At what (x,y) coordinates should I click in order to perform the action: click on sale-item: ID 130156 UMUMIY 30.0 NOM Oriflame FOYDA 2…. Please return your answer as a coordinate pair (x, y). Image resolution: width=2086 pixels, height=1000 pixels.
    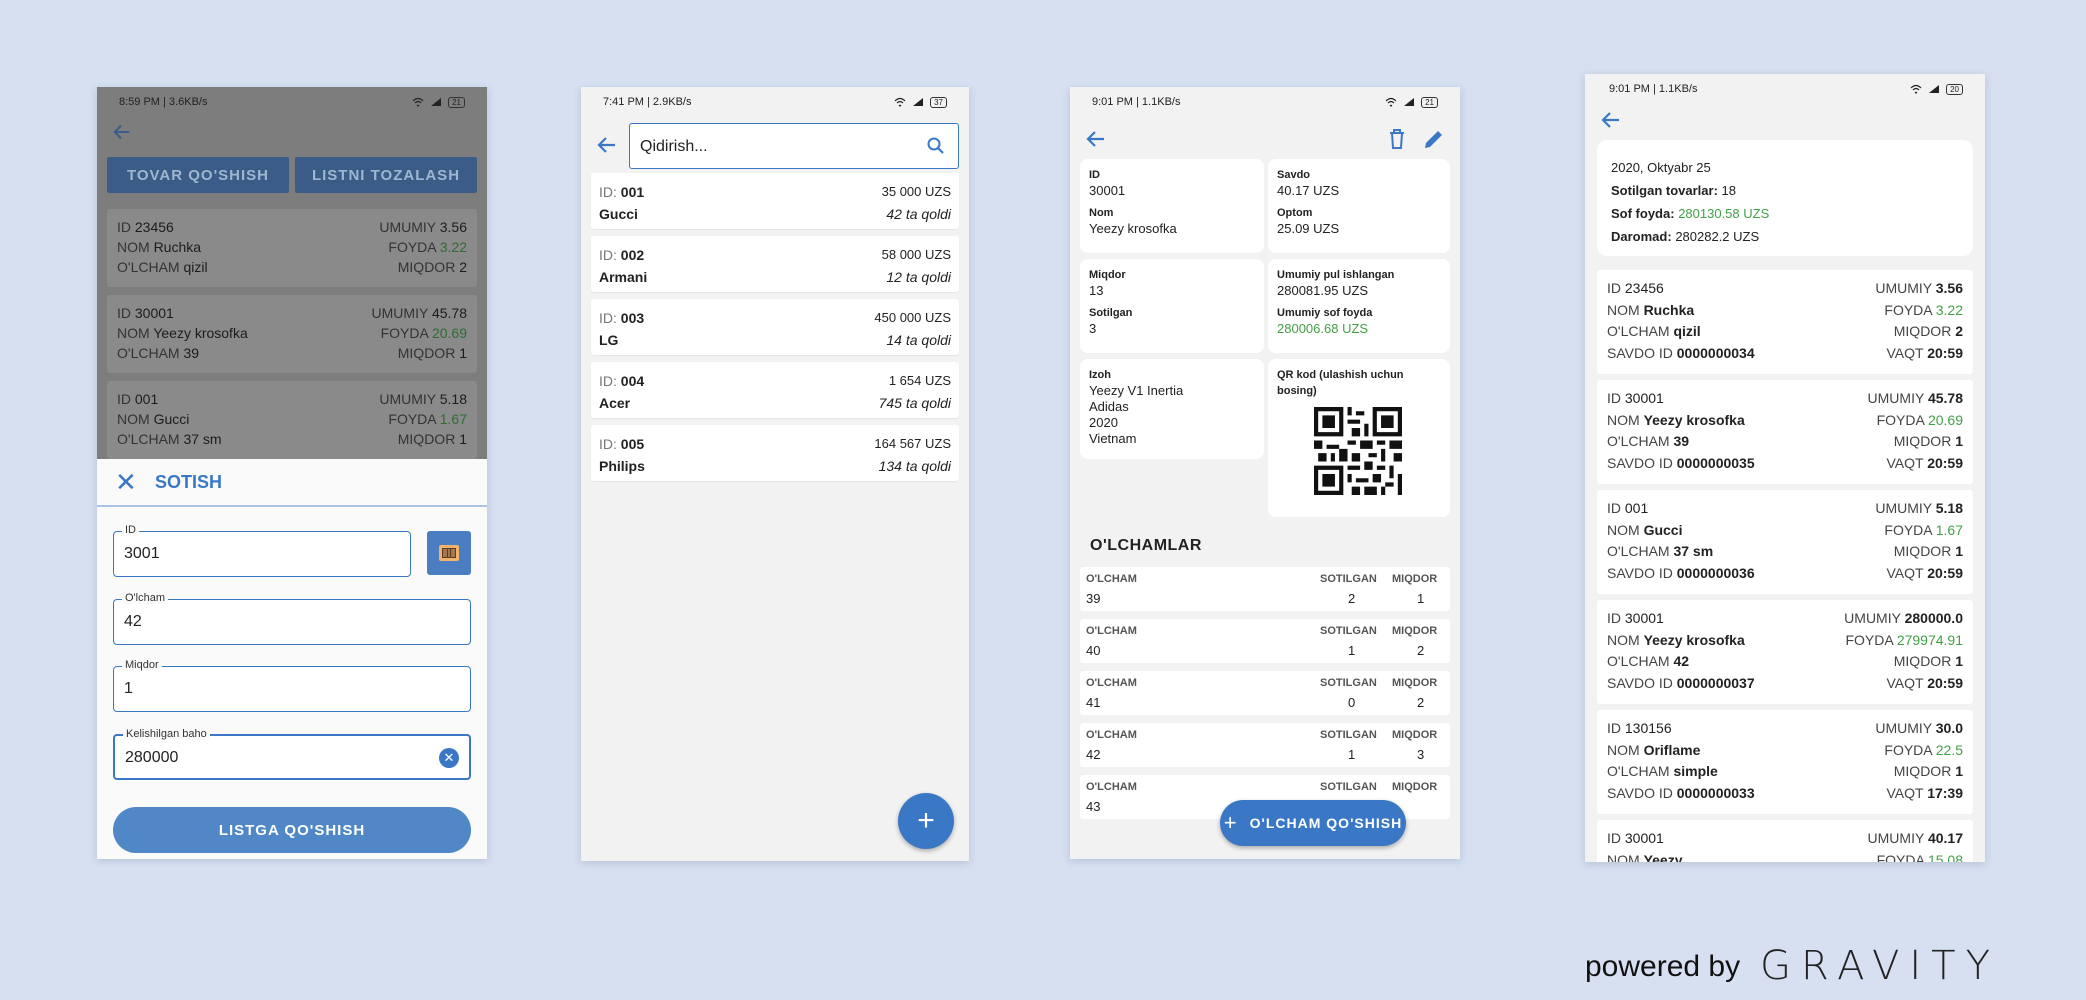
    Looking at the image, I should click on (1785, 762).